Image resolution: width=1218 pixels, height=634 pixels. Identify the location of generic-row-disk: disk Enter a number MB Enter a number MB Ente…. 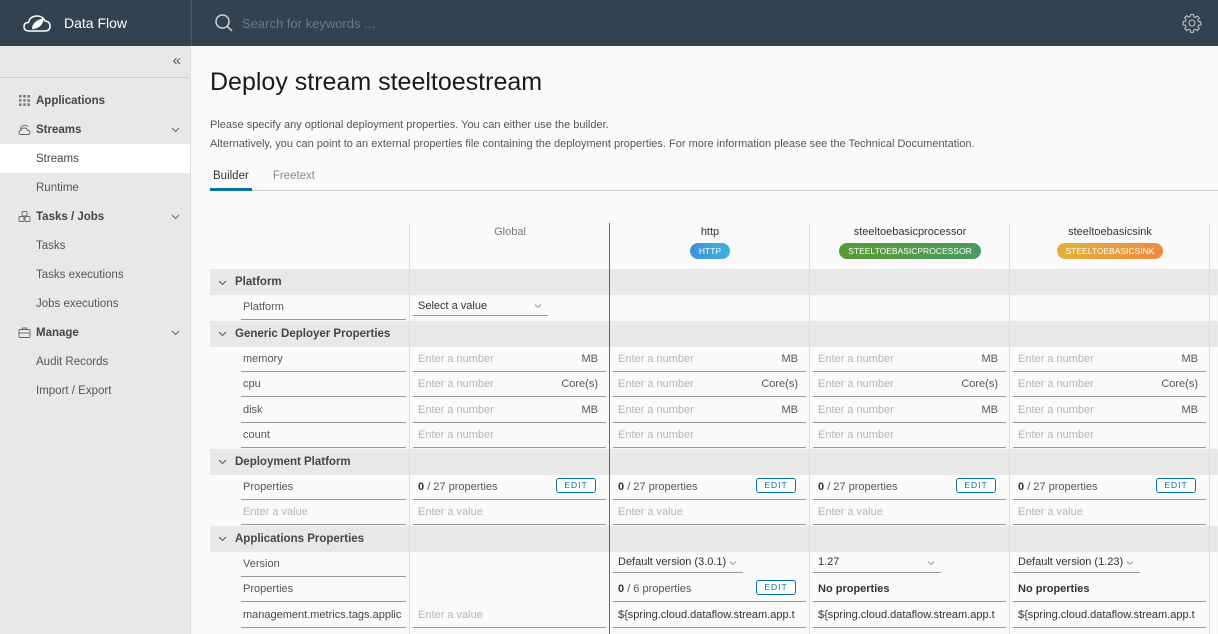
(714, 411).